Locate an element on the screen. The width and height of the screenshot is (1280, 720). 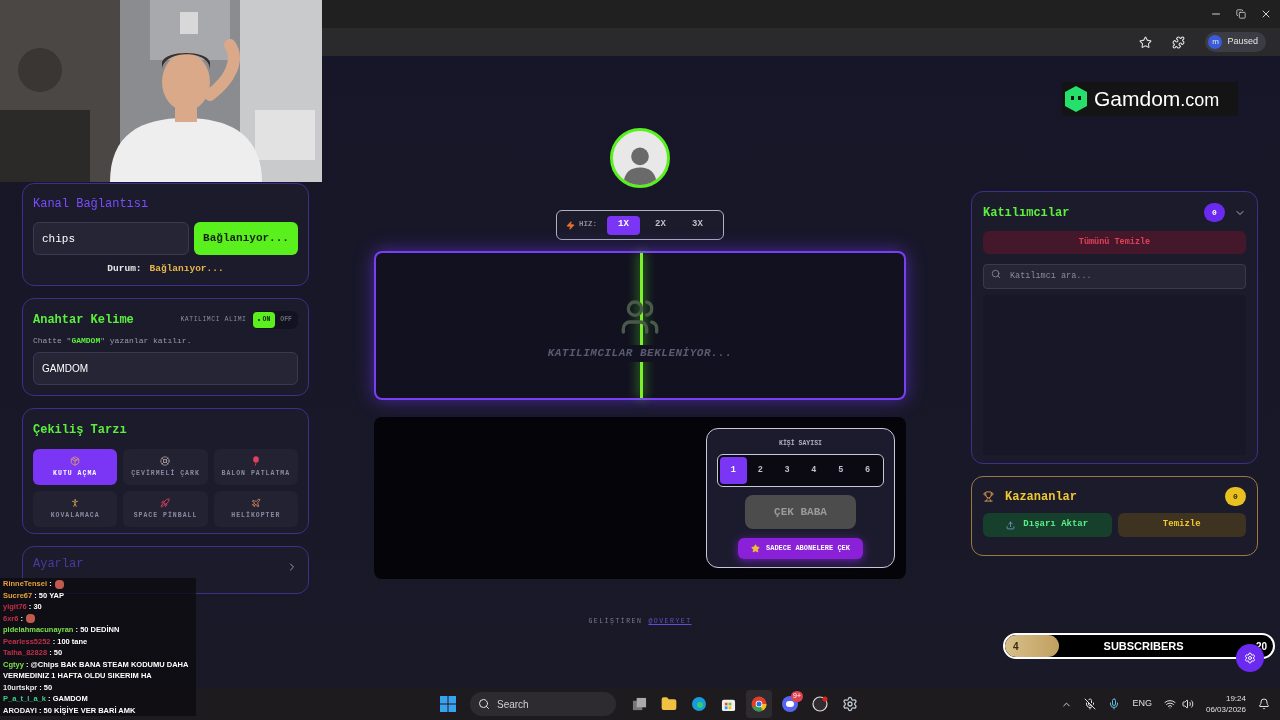
speed-option: 3X is located at coordinates (697, 225).